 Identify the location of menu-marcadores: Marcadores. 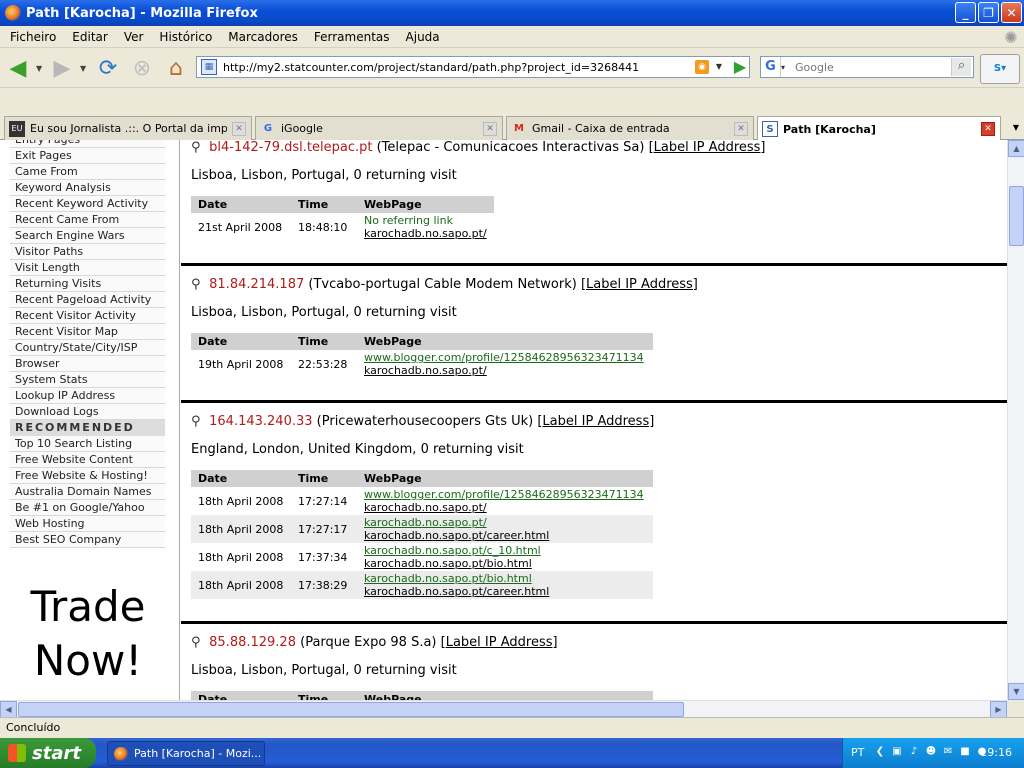
(263, 37).